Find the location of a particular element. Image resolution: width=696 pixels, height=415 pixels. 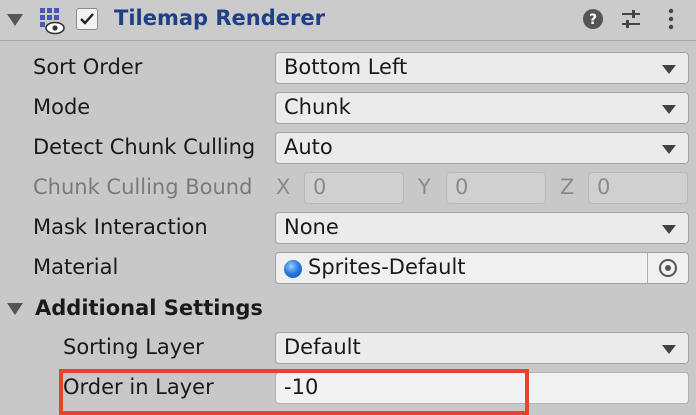

mask-interaction-label: Mask Interaction is located at coordinates (120, 227).